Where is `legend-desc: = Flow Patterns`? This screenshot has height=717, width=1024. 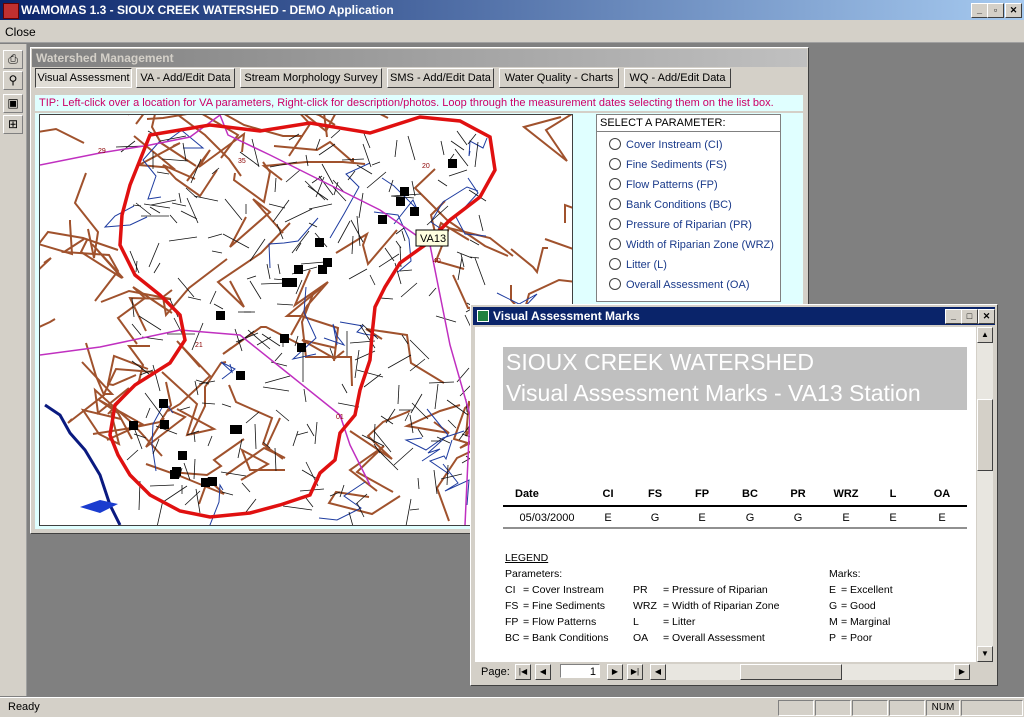 legend-desc: = Flow Patterns is located at coordinates (560, 622).